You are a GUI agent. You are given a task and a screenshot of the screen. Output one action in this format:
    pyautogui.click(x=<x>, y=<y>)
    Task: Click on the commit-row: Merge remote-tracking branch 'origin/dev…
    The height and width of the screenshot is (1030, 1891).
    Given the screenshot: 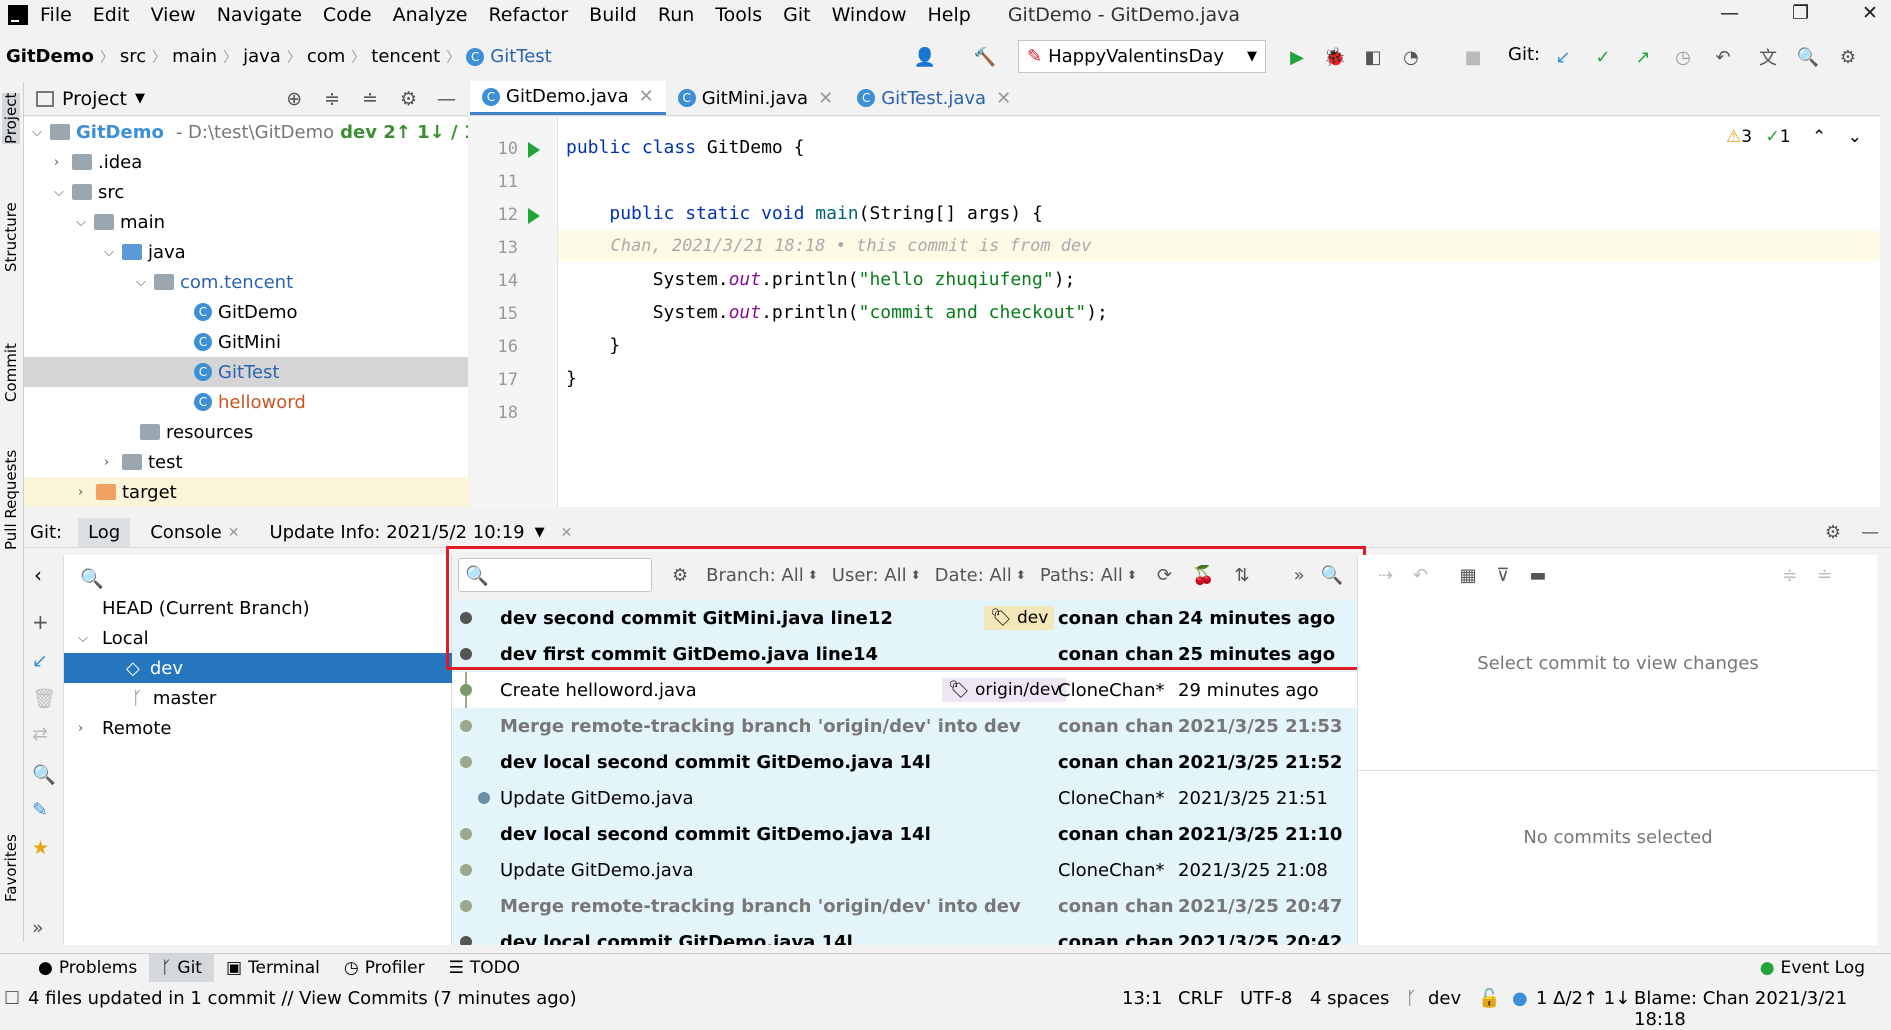 What is the action you would take?
    pyautogui.click(x=904, y=906)
    